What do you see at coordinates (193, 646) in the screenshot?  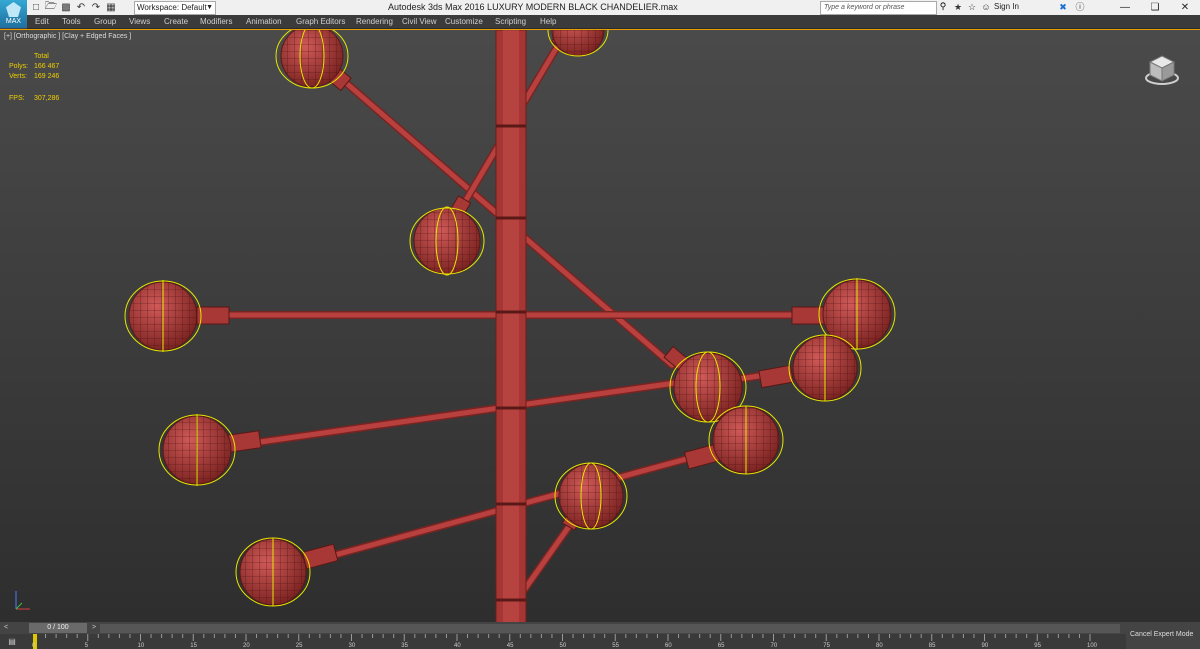 I see `timeline-tick-label: 15` at bounding box center [193, 646].